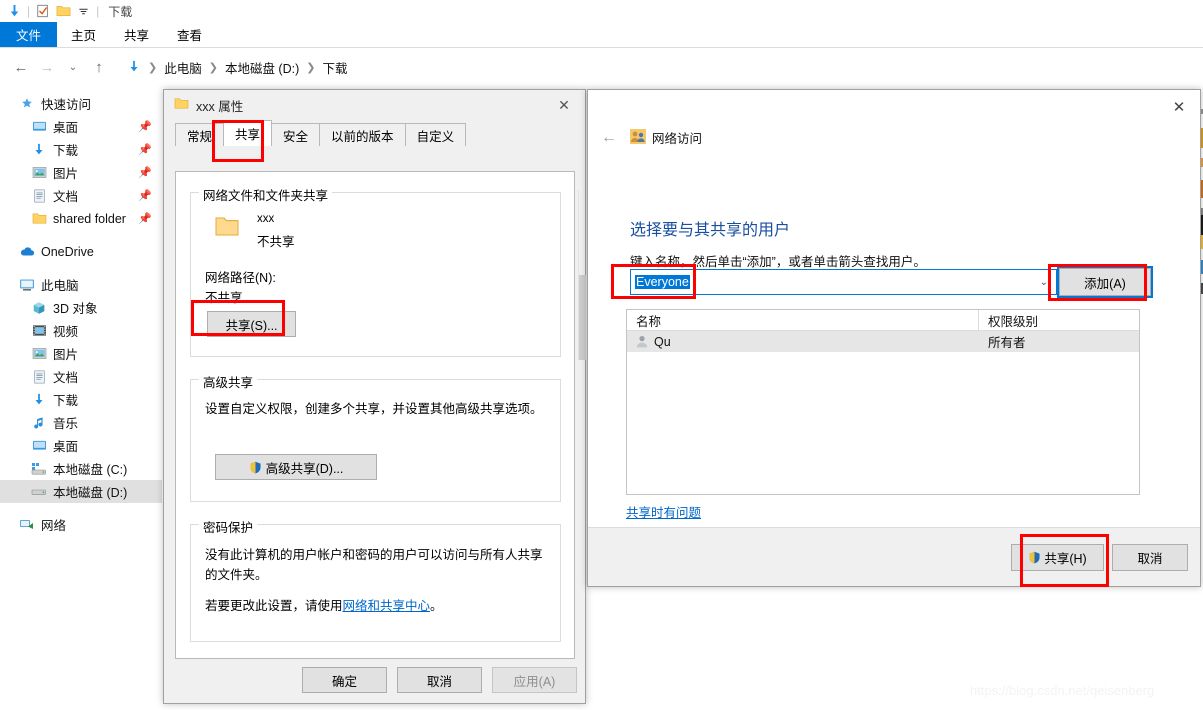  I want to click on sidebar-item-label: 视频, so click(66, 332).